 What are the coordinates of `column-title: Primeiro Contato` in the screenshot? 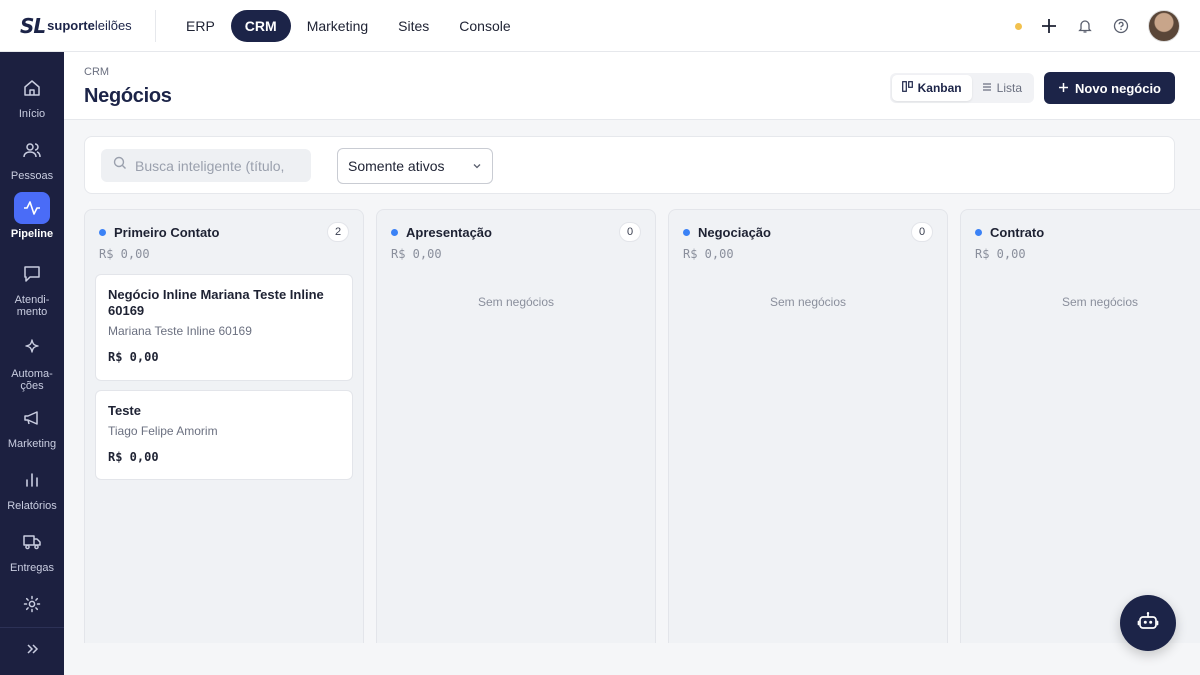 It's located at (167, 232).